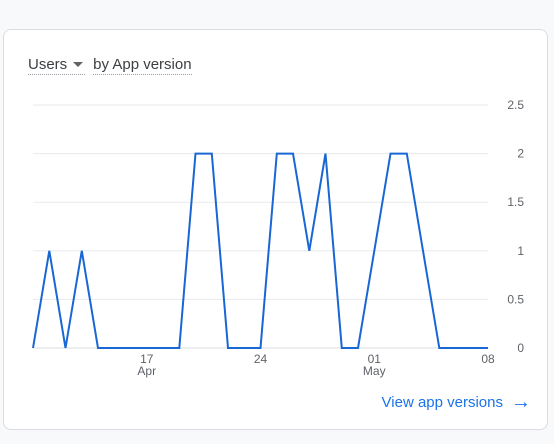 This screenshot has width=554, height=444. What do you see at coordinates (520, 348) in the screenshot?
I see `y-tick-label: 0` at bounding box center [520, 348].